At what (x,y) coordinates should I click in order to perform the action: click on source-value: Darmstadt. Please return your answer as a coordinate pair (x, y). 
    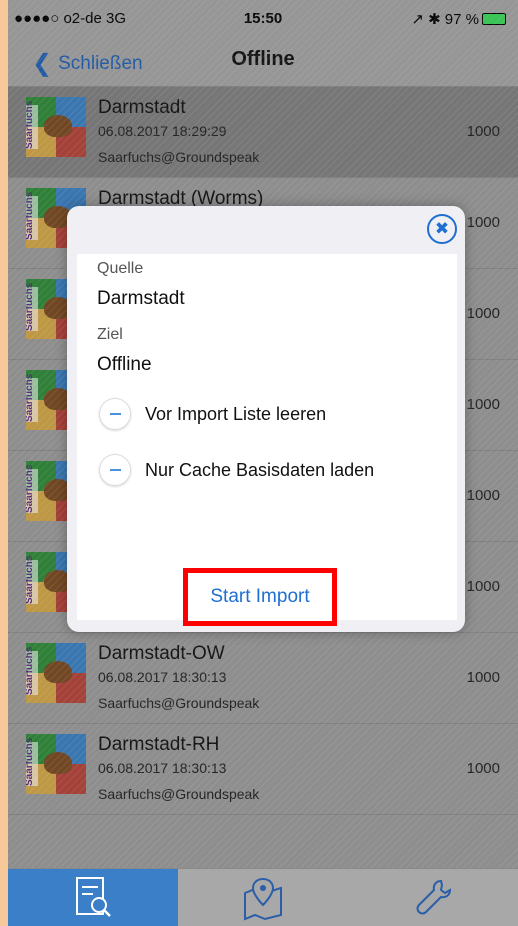
    Looking at the image, I should click on (141, 298).